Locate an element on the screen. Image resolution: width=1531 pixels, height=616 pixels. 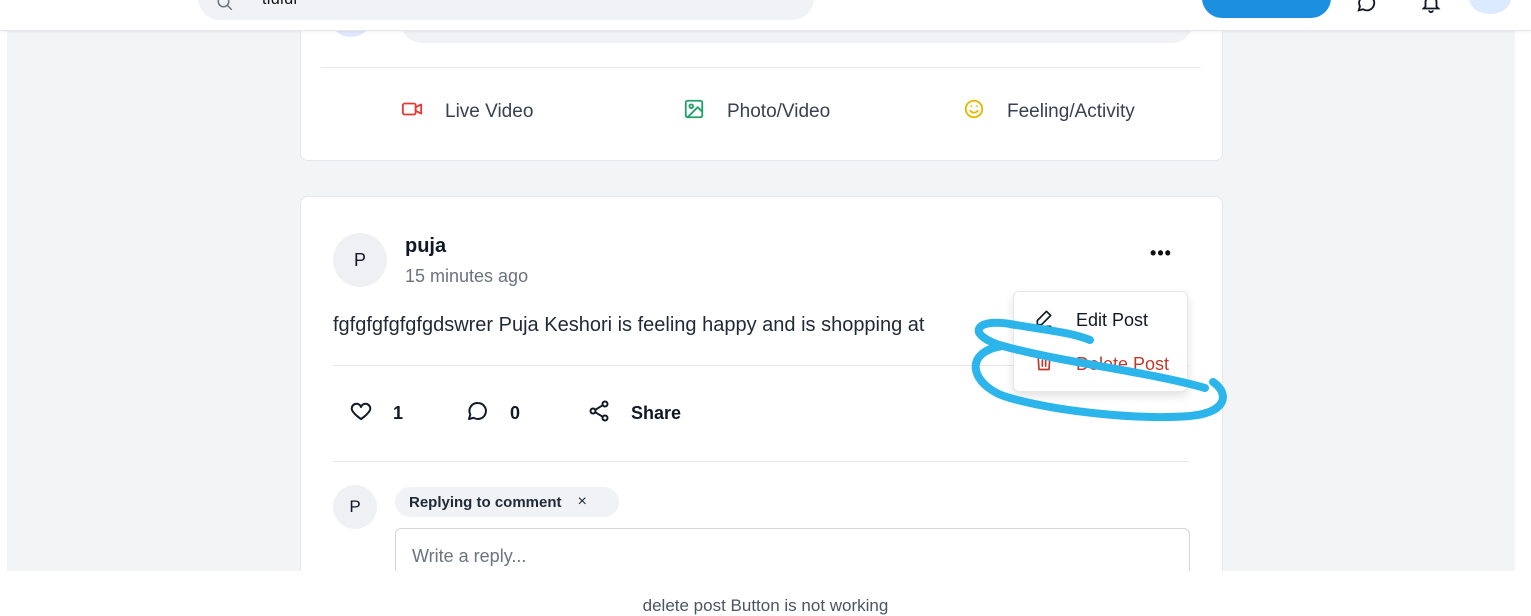
reply-input is located at coordinates (792, 549).